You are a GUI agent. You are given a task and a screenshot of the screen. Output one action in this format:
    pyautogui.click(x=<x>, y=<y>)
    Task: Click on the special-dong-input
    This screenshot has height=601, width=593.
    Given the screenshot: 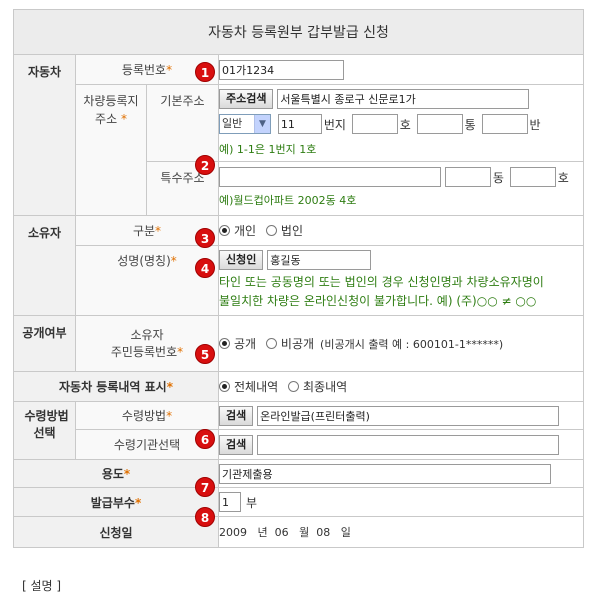 What is the action you would take?
    pyautogui.click(x=467, y=177)
    